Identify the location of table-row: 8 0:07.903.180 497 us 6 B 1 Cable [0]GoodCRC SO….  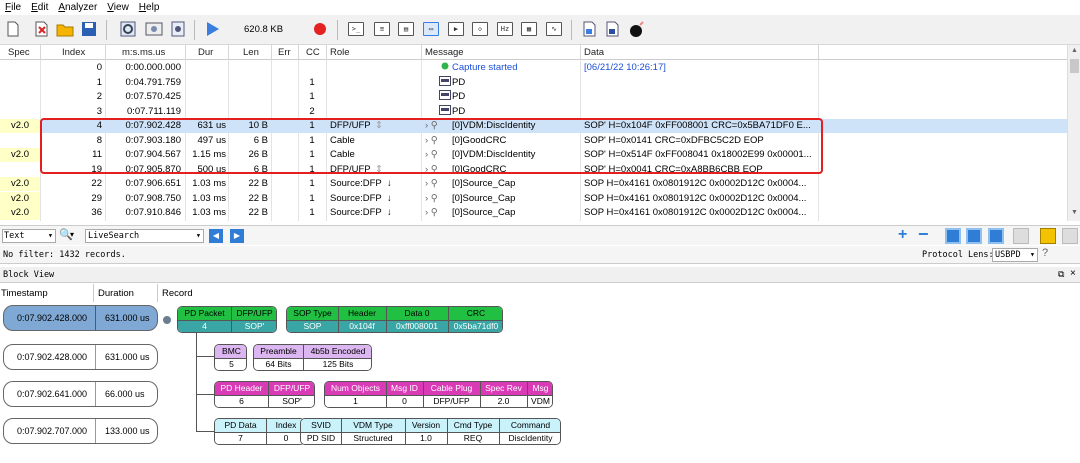
(533, 141).